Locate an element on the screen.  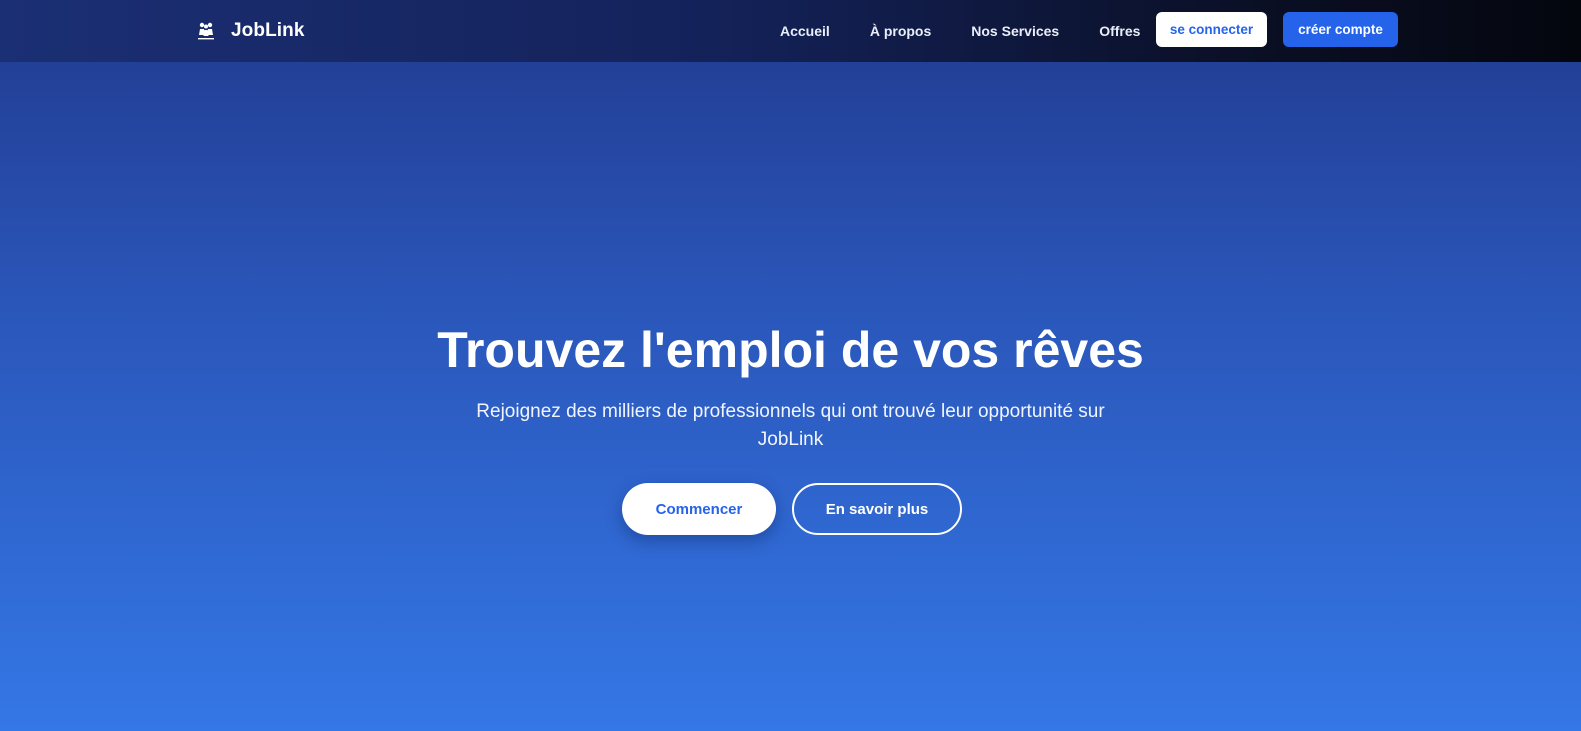
nav-link-a-propos: À propos is located at coordinates (900, 31).